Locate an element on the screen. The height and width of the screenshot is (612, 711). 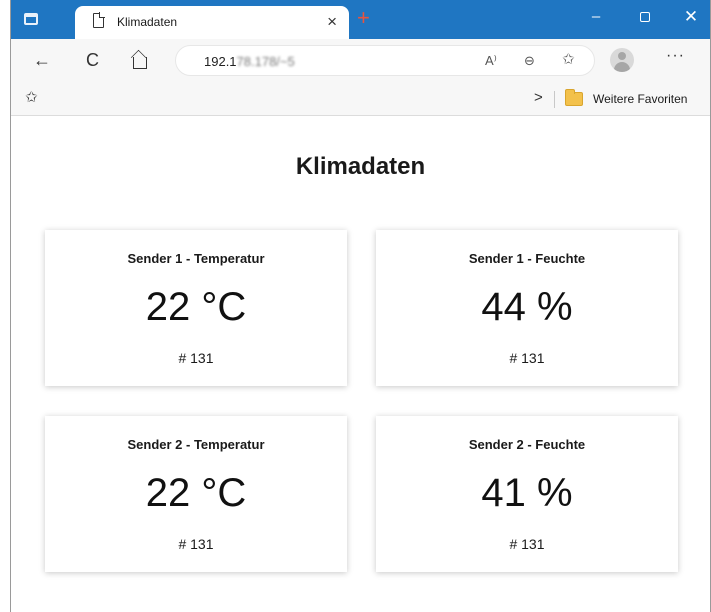
new-tab-button: + is located at coordinates (363, 18).